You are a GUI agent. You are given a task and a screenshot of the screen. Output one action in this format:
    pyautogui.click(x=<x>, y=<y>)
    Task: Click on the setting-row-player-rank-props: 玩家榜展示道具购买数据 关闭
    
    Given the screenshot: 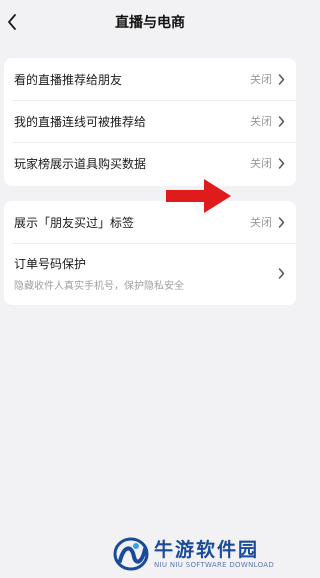 What is the action you would take?
    pyautogui.click(x=150, y=163)
    